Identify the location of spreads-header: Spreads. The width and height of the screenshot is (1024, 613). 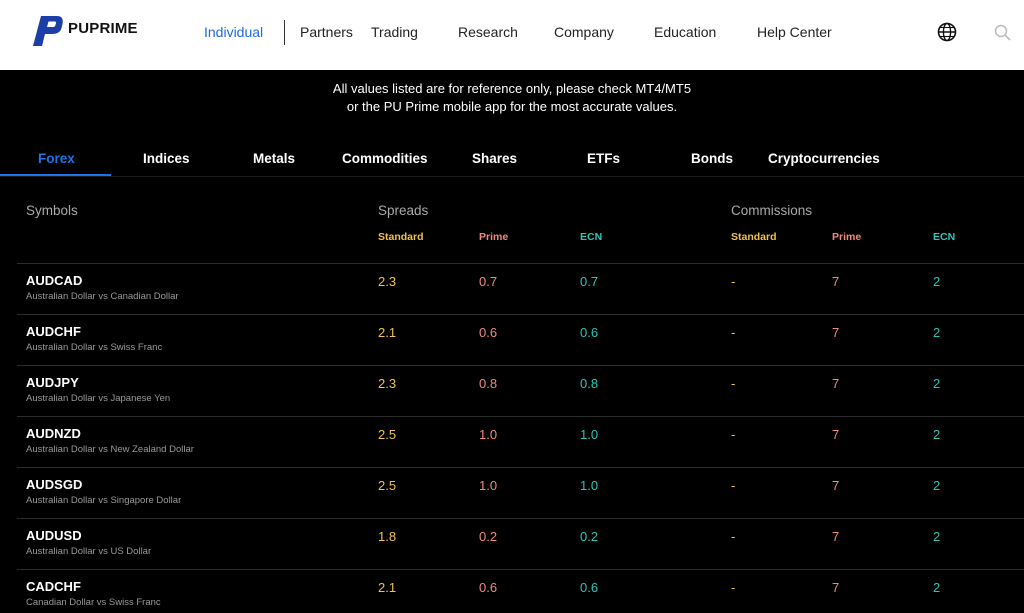
(403, 210).